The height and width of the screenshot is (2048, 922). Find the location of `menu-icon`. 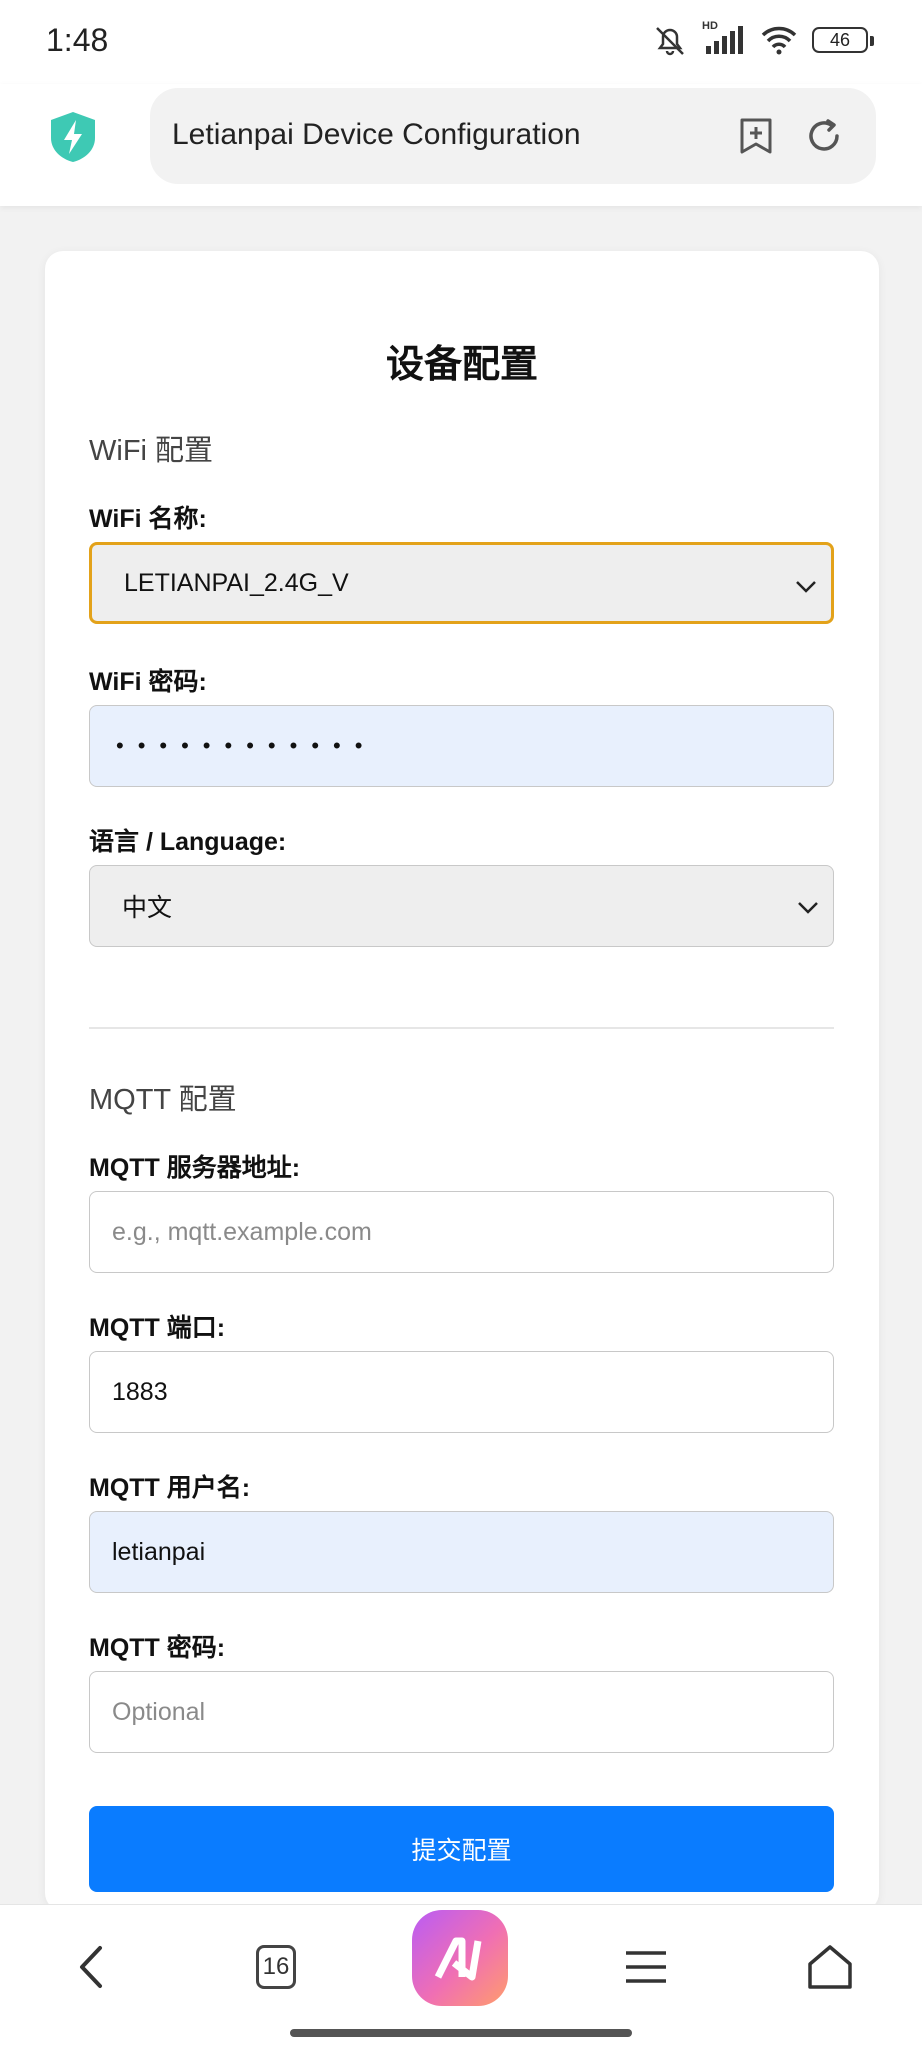

menu-icon is located at coordinates (646, 1967).